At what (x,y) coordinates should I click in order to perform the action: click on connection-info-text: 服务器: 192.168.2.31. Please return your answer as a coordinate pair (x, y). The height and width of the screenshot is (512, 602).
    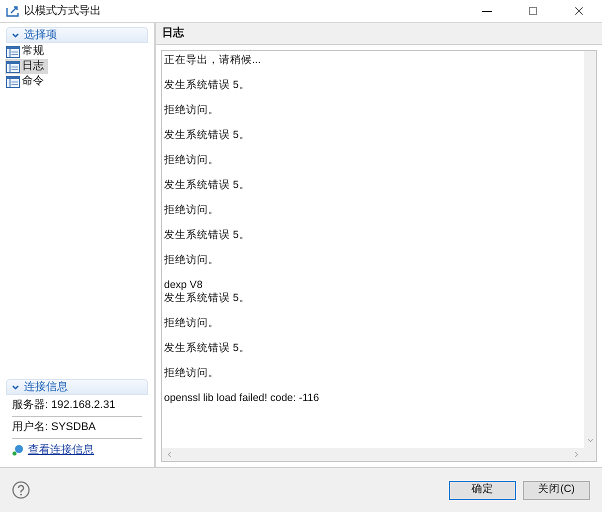
    Looking at the image, I should click on (64, 406).